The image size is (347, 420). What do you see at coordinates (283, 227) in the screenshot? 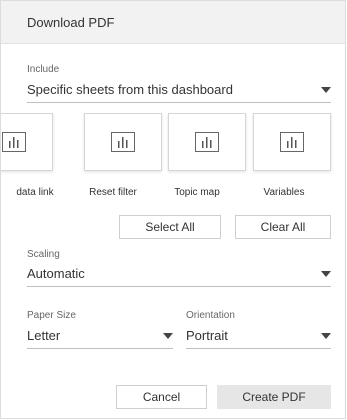
I see `clear-all-button: Clear All` at bounding box center [283, 227].